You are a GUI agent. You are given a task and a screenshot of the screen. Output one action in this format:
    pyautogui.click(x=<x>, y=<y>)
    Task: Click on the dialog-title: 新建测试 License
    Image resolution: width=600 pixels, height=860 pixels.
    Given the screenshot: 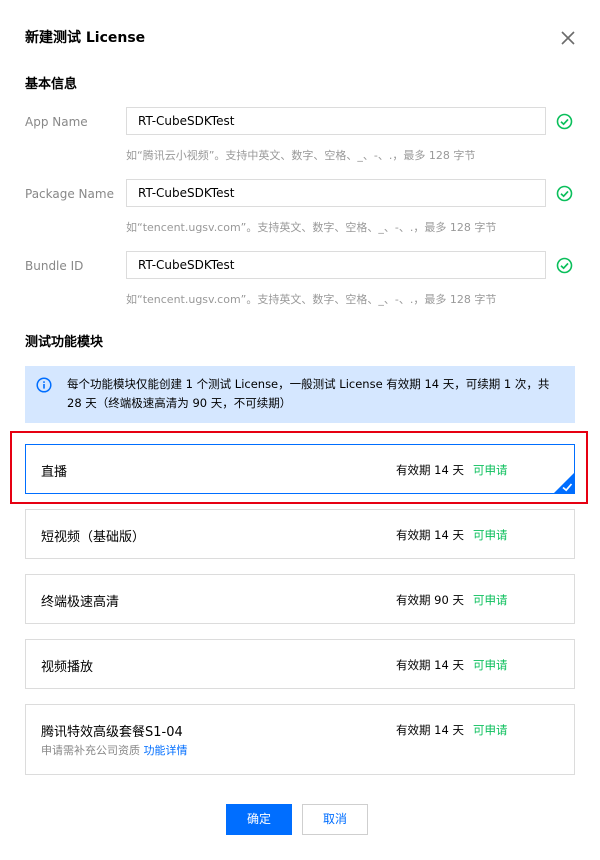 What is the action you would take?
    pyautogui.click(x=85, y=38)
    